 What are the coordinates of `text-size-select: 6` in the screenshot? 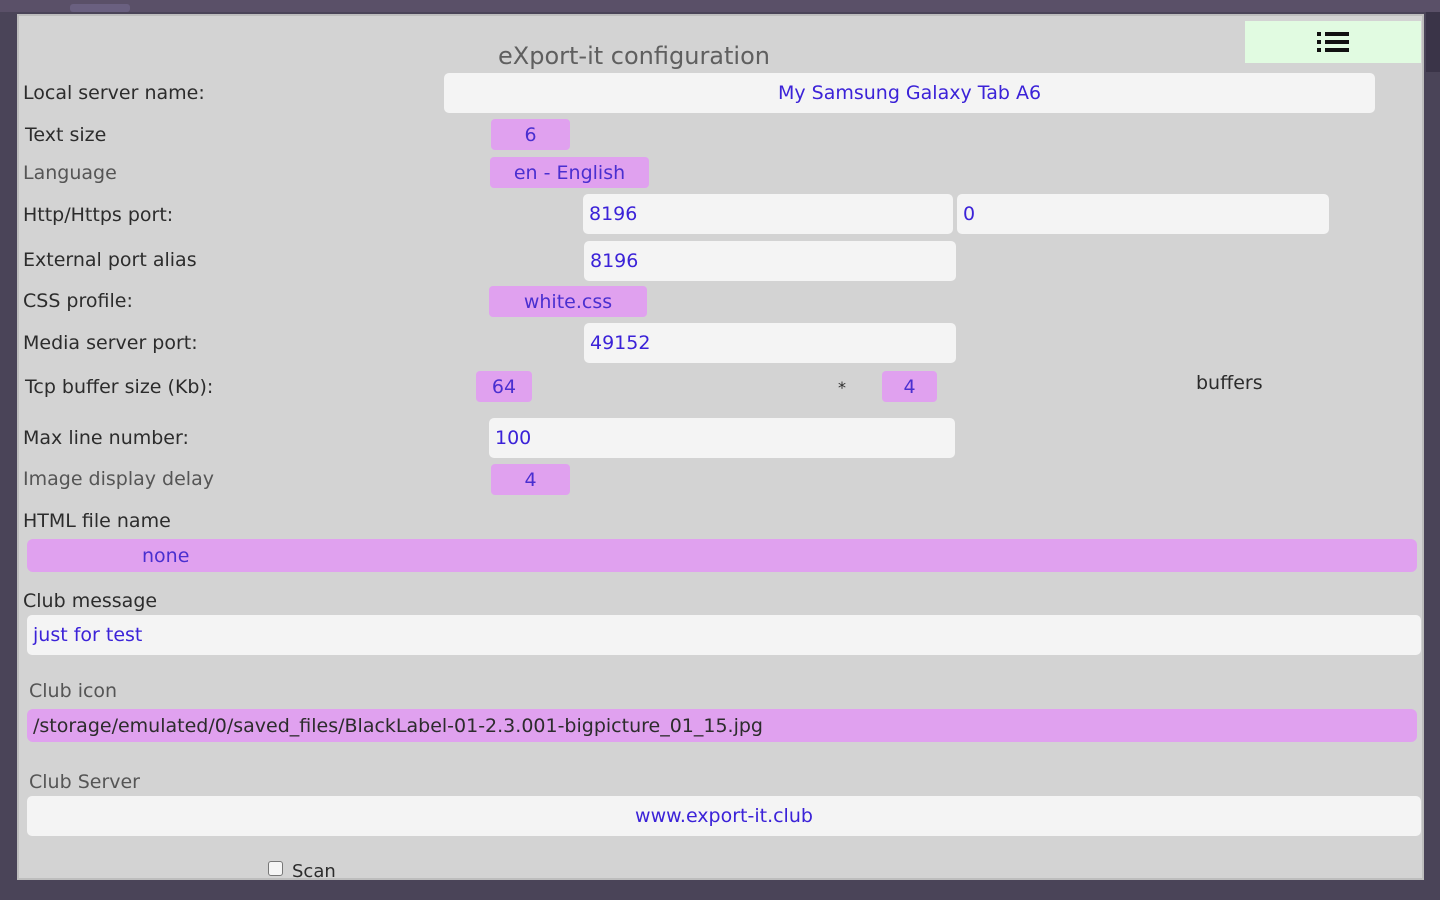 It's located at (530, 134).